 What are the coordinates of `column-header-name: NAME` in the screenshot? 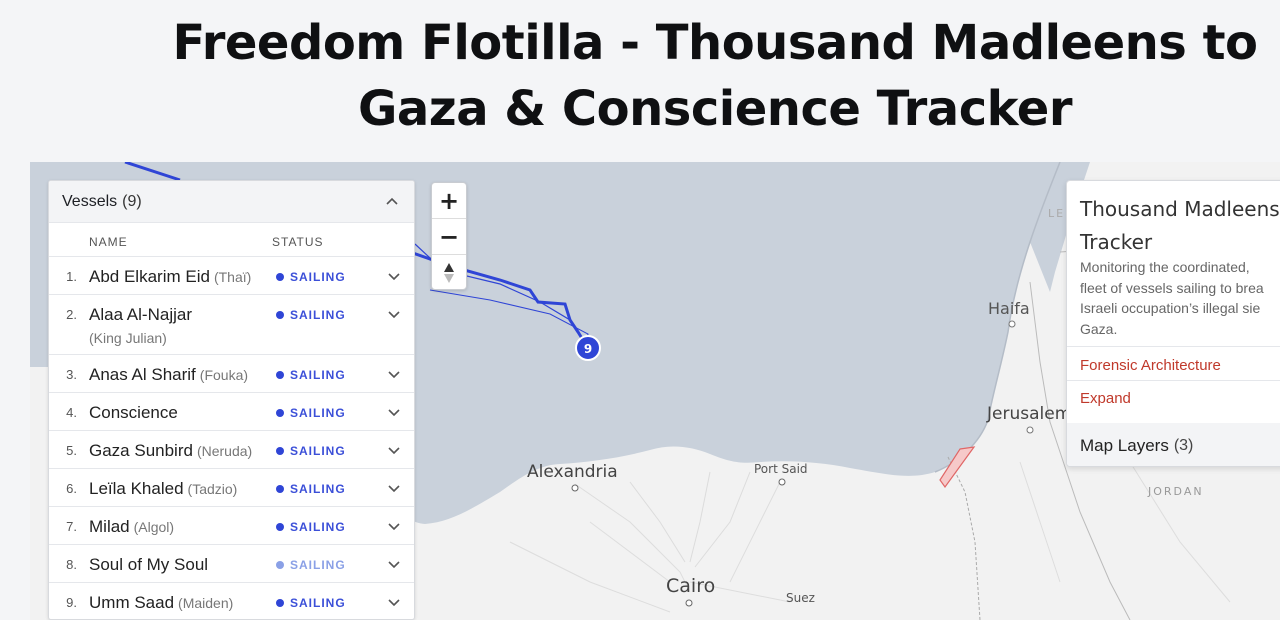 It's located at (108, 242).